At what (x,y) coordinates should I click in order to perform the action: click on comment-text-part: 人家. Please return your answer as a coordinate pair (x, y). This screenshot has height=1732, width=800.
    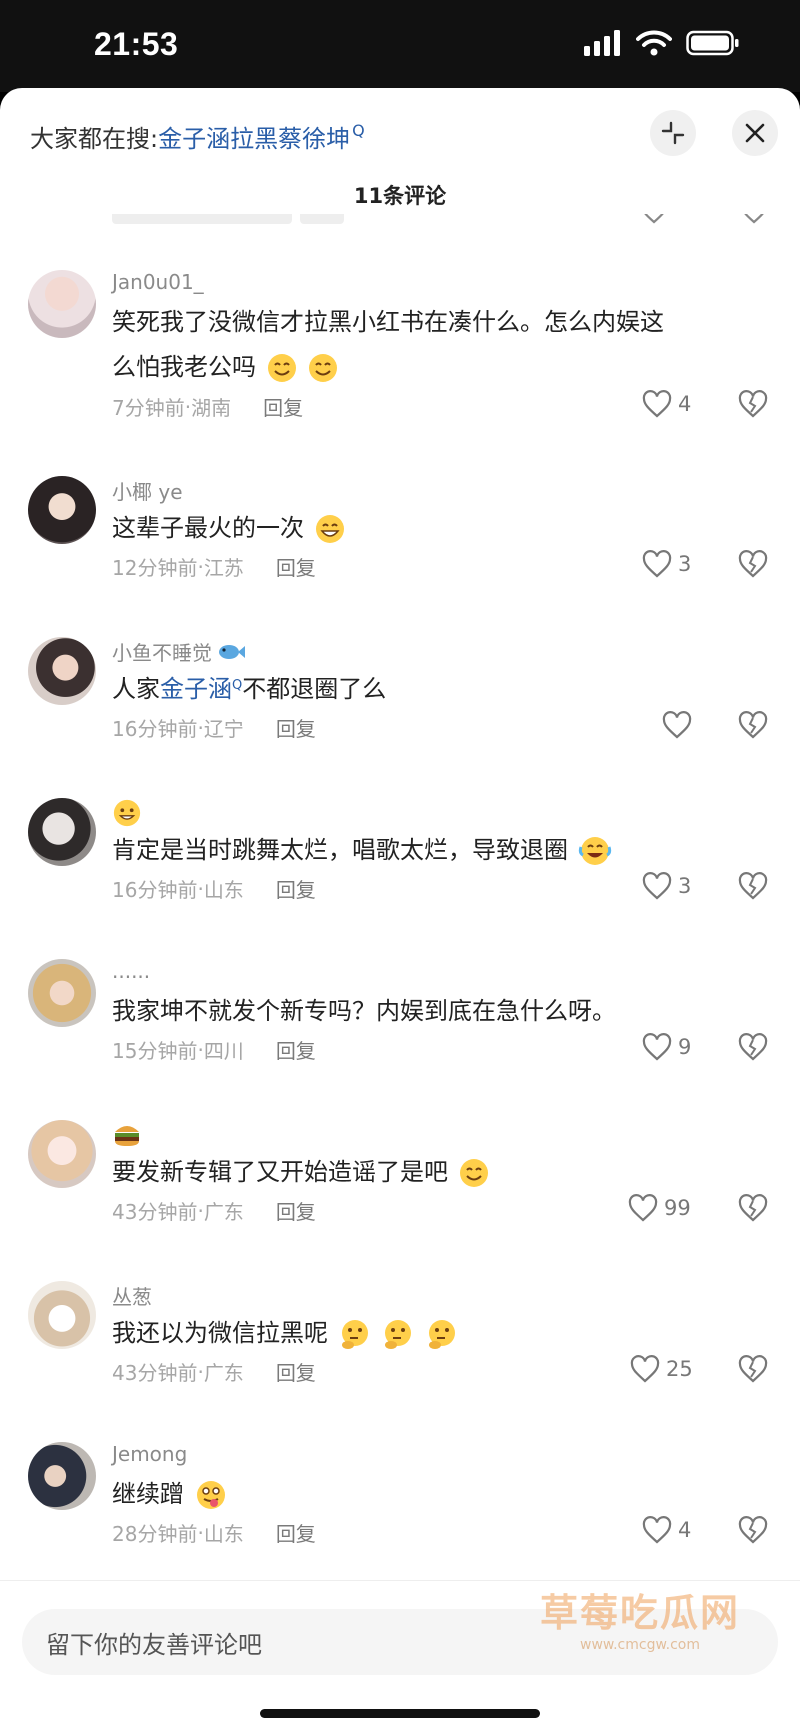
    Looking at the image, I should click on (136, 689).